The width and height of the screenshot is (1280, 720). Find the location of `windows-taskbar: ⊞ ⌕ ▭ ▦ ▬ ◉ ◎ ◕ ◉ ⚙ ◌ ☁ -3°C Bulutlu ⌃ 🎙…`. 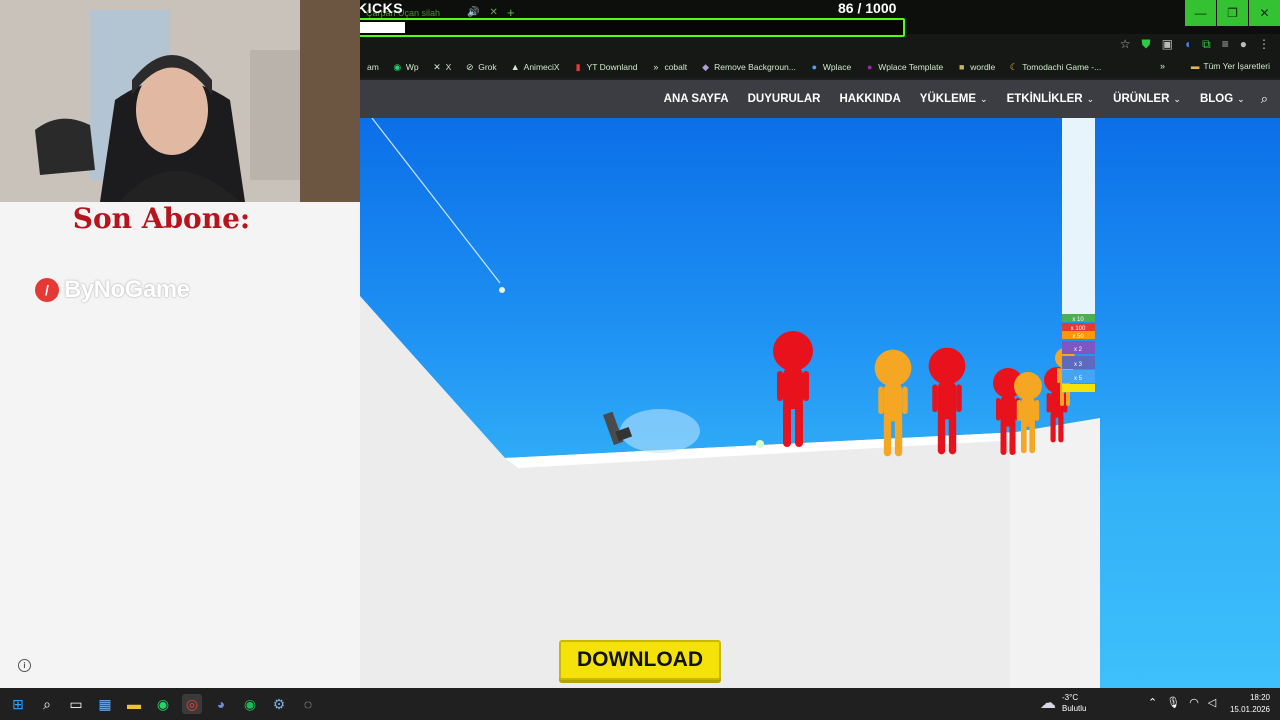

windows-taskbar: ⊞ ⌕ ▭ ▦ ▬ ◉ ◎ ◕ ◉ ⚙ ◌ ☁ -3°C Bulutlu ⌃ 🎙… is located at coordinates (640, 704).